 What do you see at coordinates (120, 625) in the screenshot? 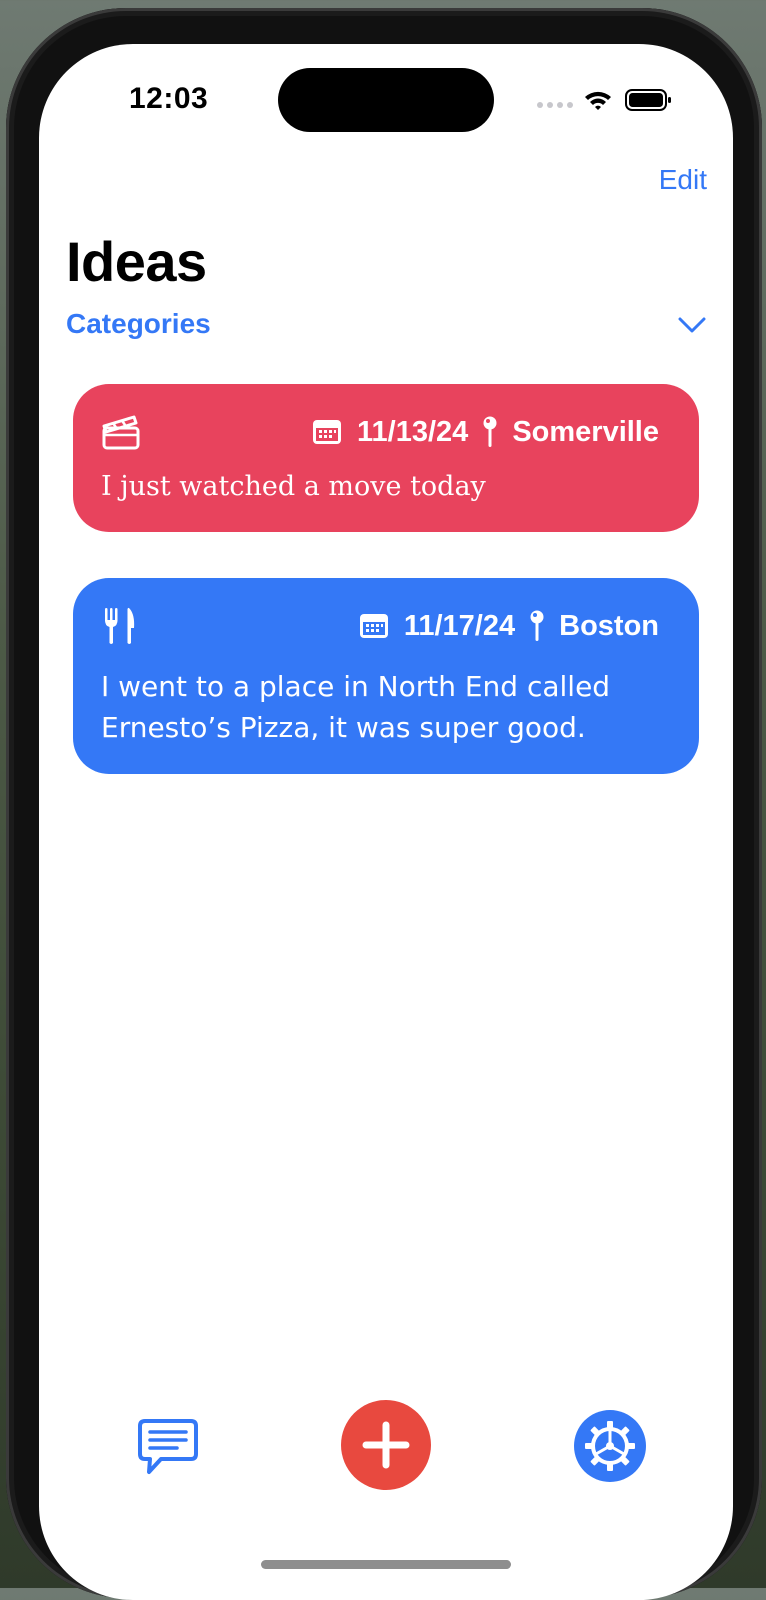
I see `fork-knife-icon` at bounding box center [120, 625].